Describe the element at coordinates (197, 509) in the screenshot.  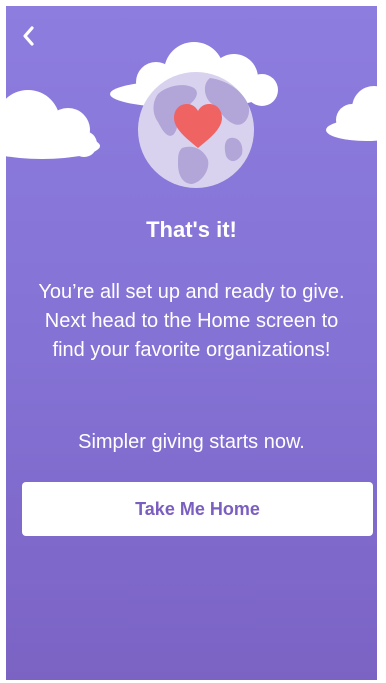
I see `take-me-home-button: Take Me Home` at that location.